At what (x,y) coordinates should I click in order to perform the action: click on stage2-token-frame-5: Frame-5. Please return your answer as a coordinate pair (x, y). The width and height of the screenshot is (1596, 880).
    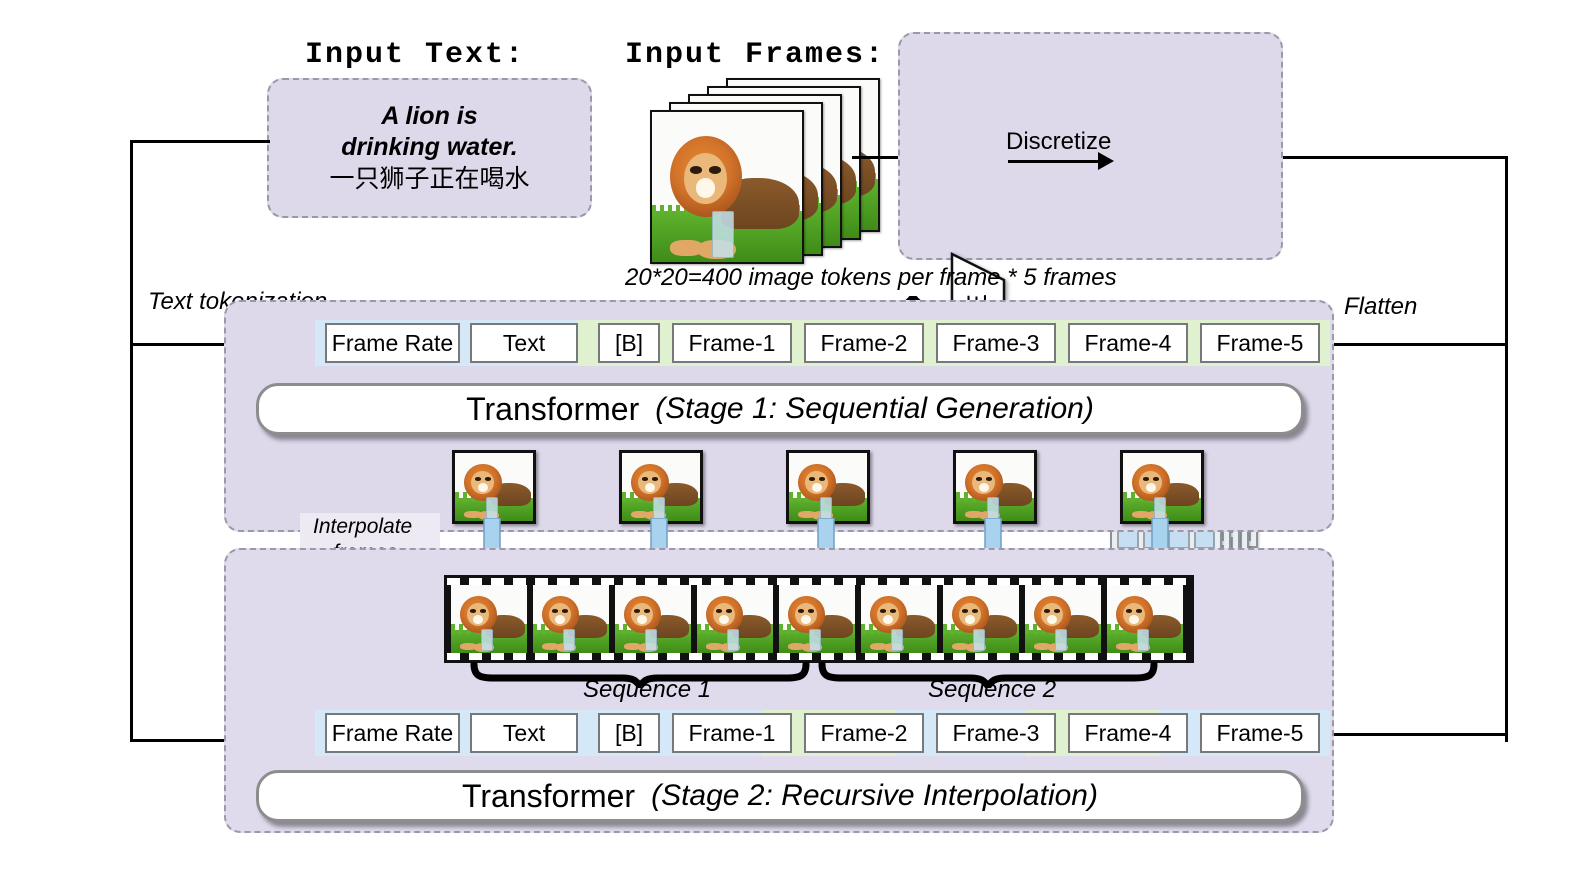
    Looking at the image, I should click on (1260, 733).